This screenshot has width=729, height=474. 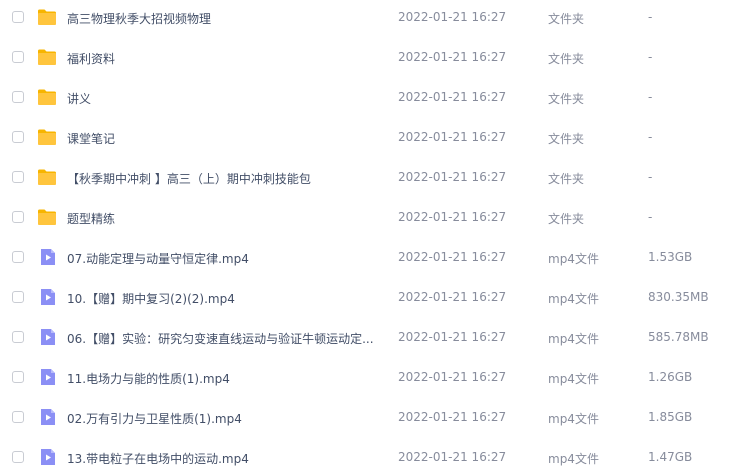 What do you see at coordinates (678, 297) in the screenshot?
I see `file-size: 830.35MB` at bounding box center [678, 297].